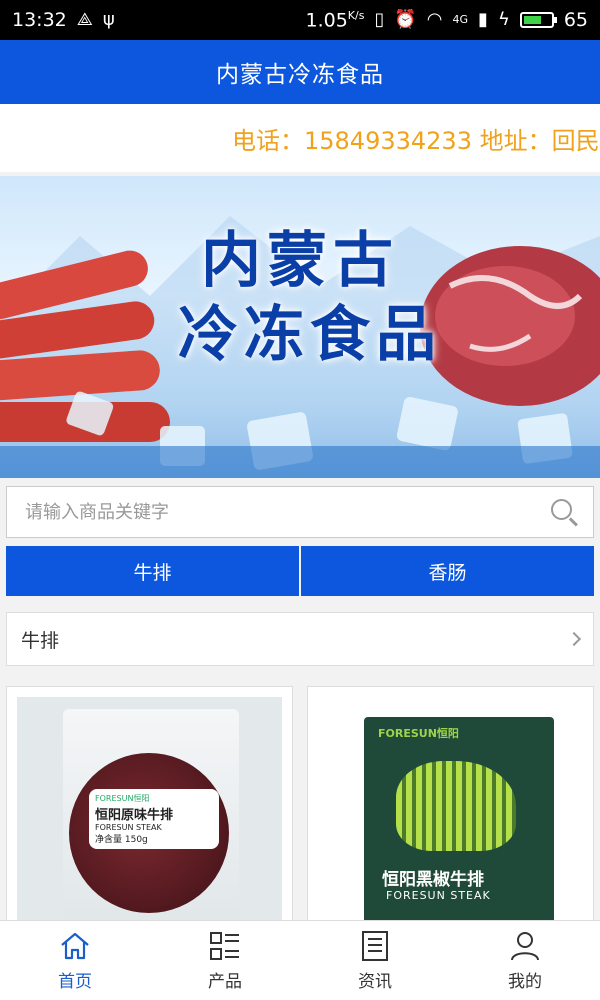 This screenshot has width=600, height=1000. I want to click on status-right: 1.05K/s ▯ ⏰ ◠ 4G ▮ ϟ 65, so click(446, 20).